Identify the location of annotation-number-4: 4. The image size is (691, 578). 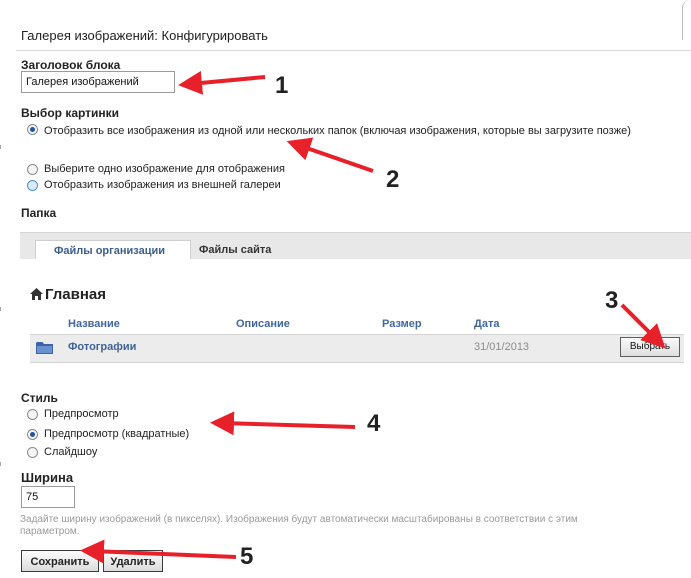
(374, 423).